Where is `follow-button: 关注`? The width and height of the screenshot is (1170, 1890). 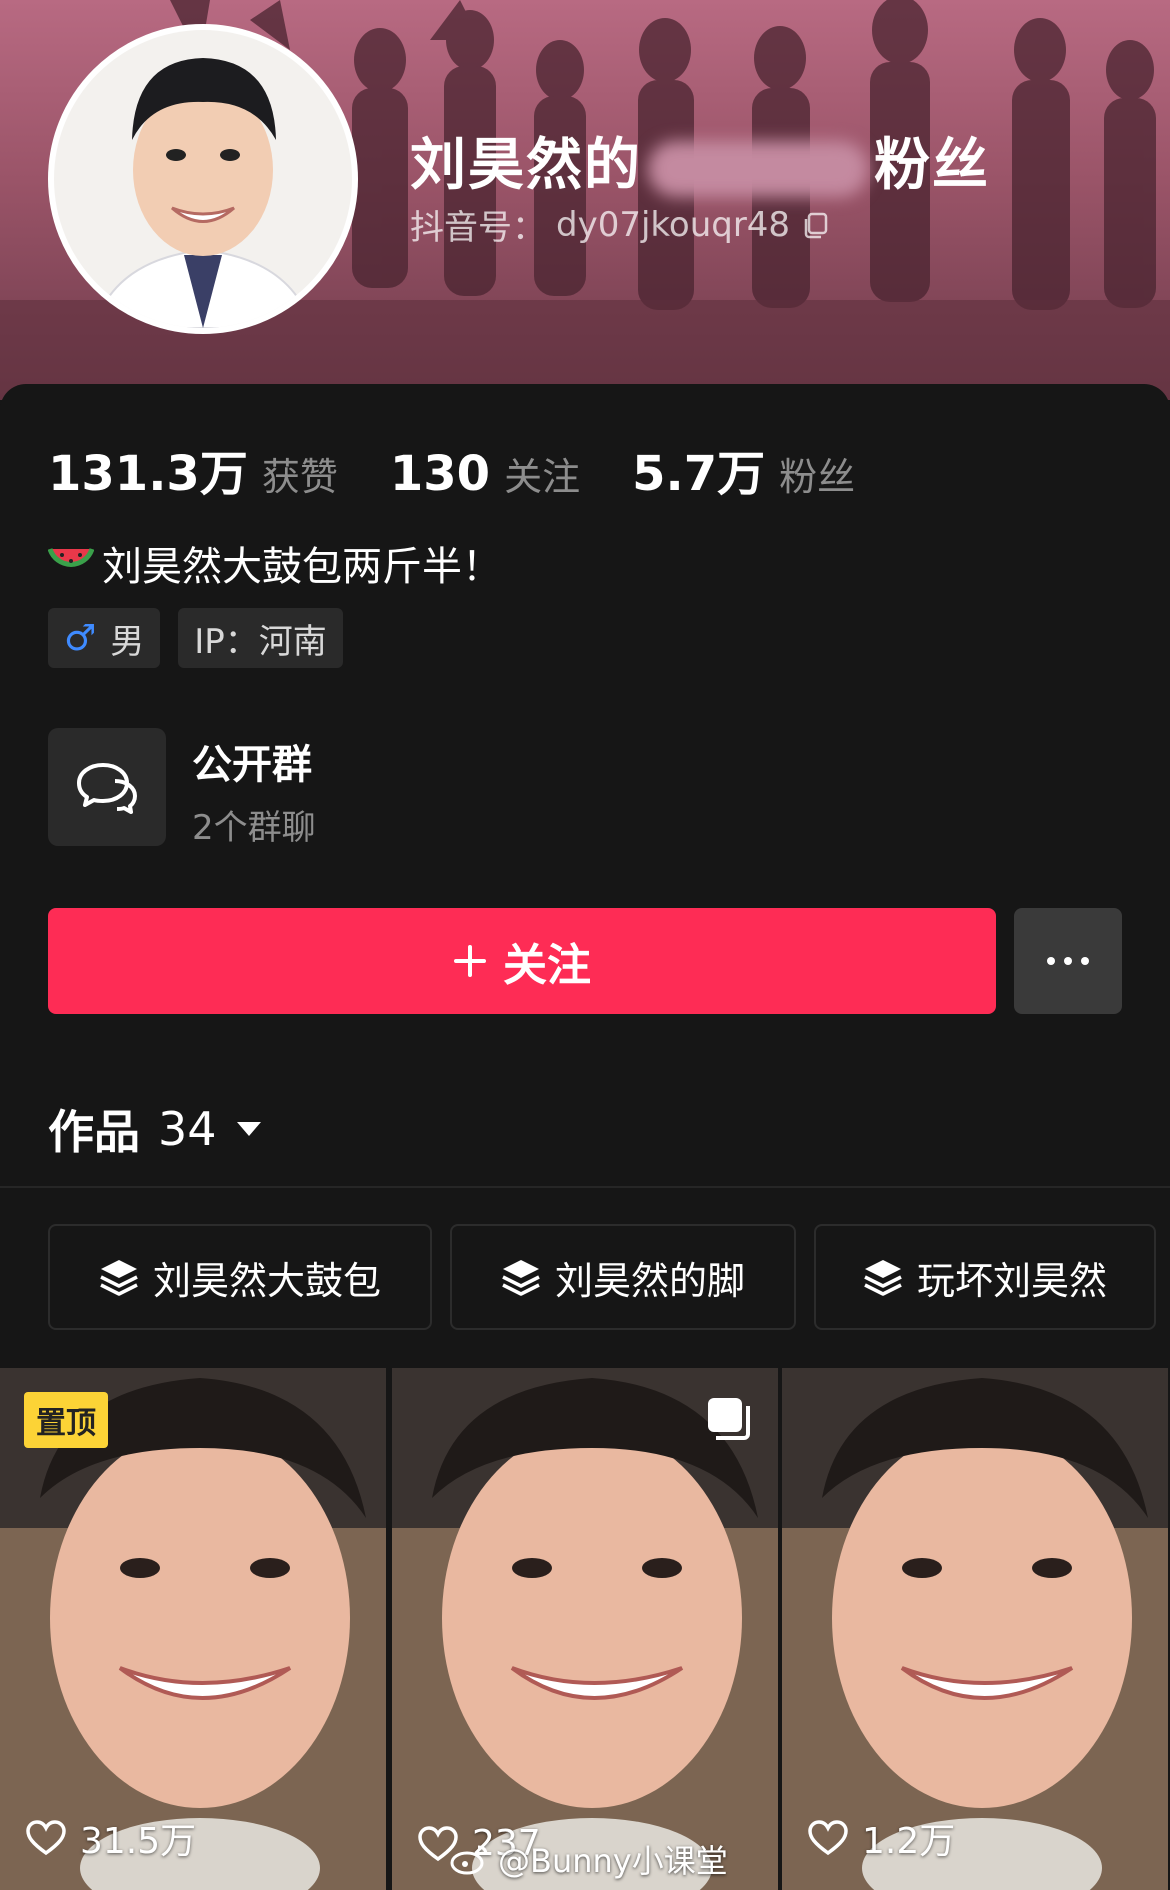 follow-button: 关注 is located at coordinates (522, 961).